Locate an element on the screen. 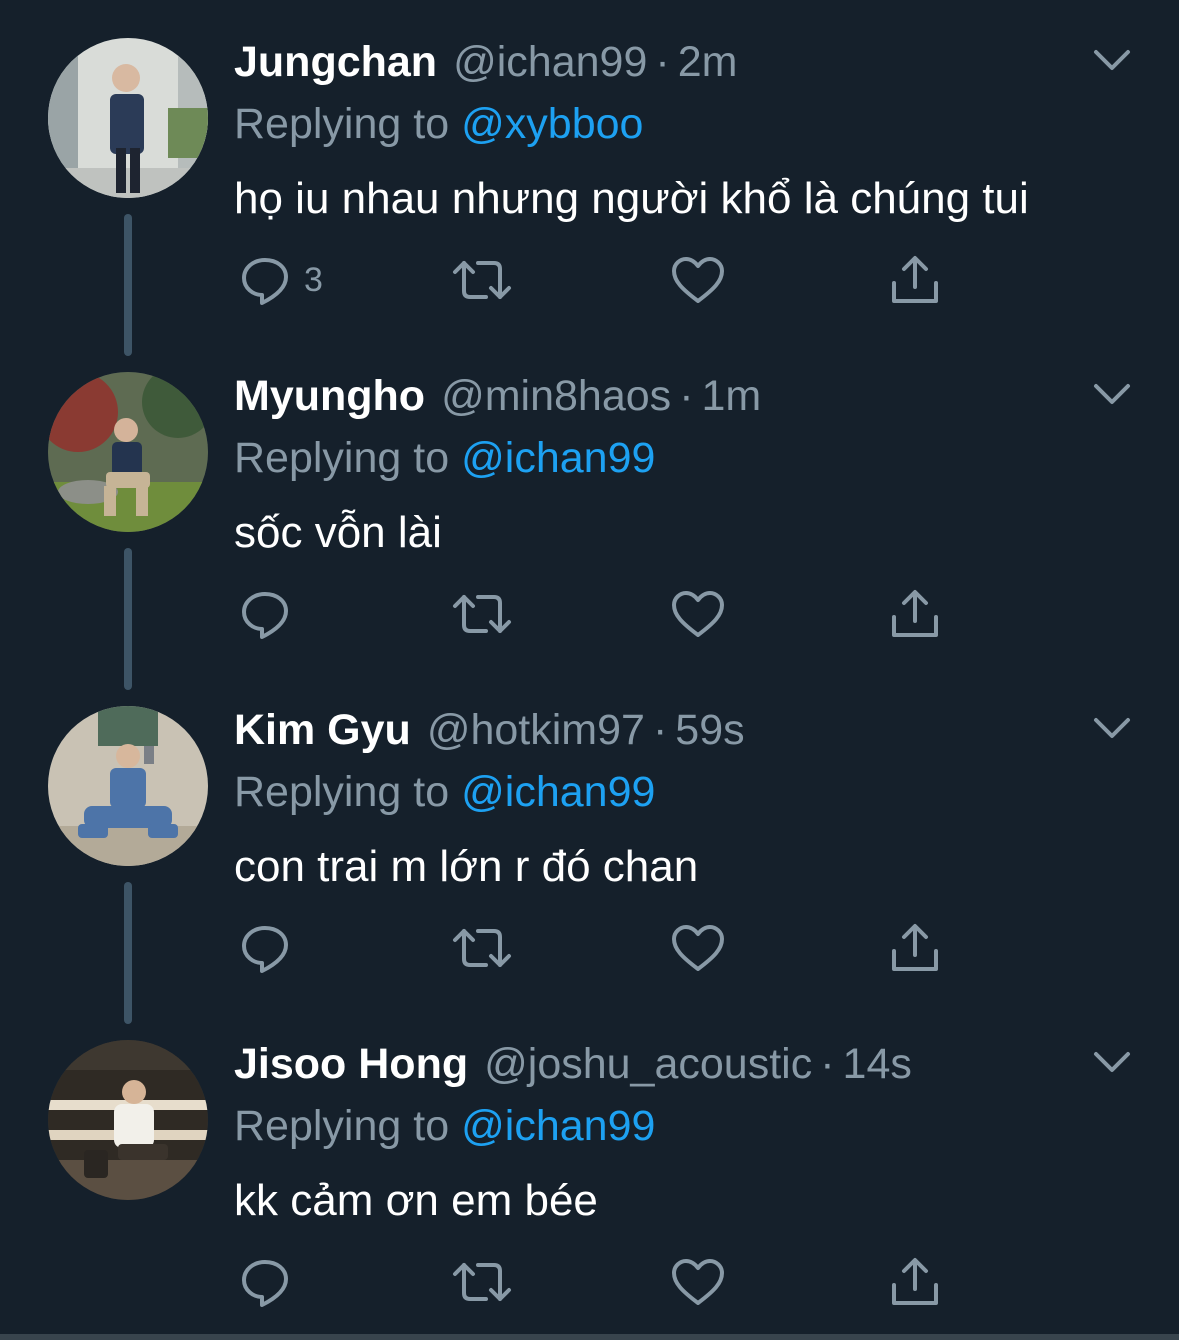  user-handle: @min8haos is located at coordinates (556, 396).